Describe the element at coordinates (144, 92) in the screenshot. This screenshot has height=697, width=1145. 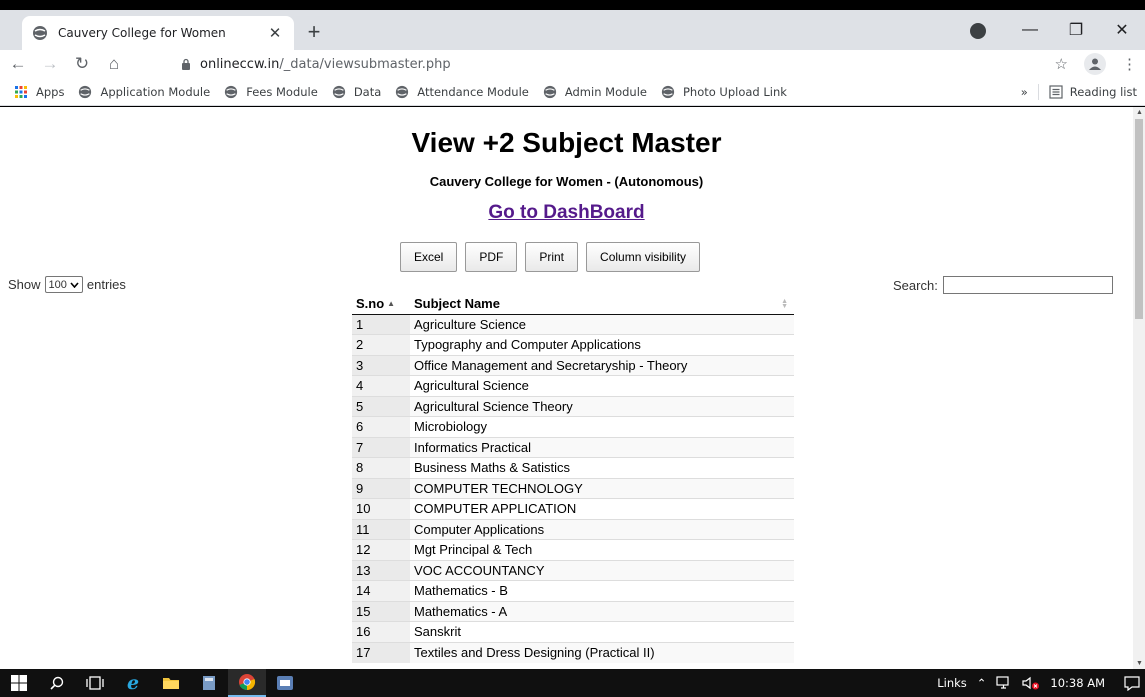
I see `bookmark-application-module: Application Module` at that location.